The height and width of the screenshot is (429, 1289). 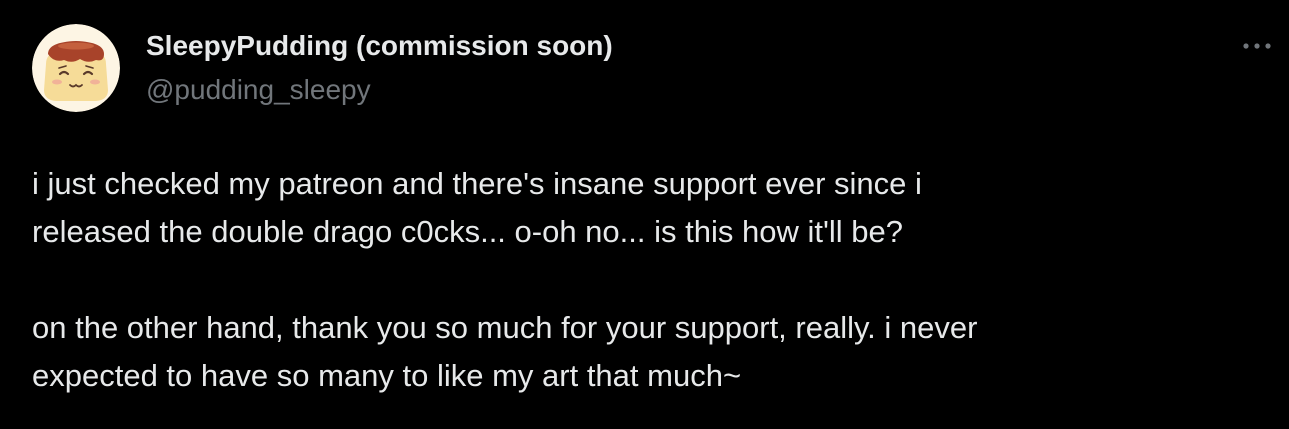 I want to click on author-handle: @pudding_sleepy, so click(x=379, y=90).